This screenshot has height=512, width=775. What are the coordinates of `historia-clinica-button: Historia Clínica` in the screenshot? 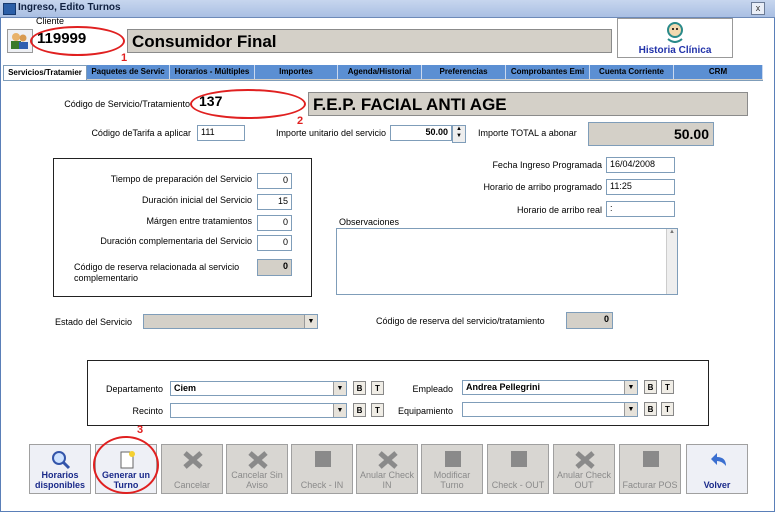 It's located at (675, 38).